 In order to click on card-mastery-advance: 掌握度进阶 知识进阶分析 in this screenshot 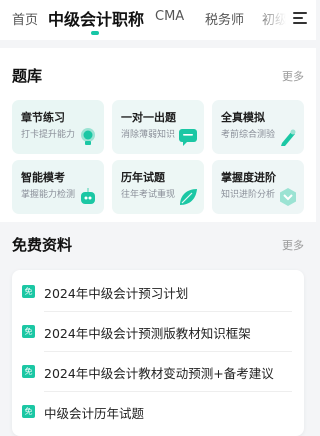, I will do `click(258, 187)`.